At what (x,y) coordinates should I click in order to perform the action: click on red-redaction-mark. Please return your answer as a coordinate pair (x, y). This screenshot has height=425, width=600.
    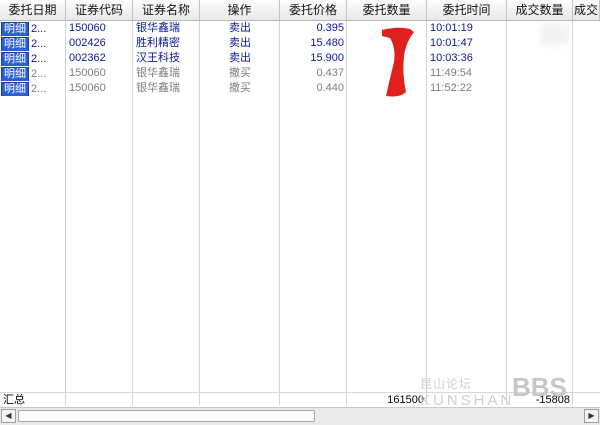
    Looking at the image, I should click on (398, 62).